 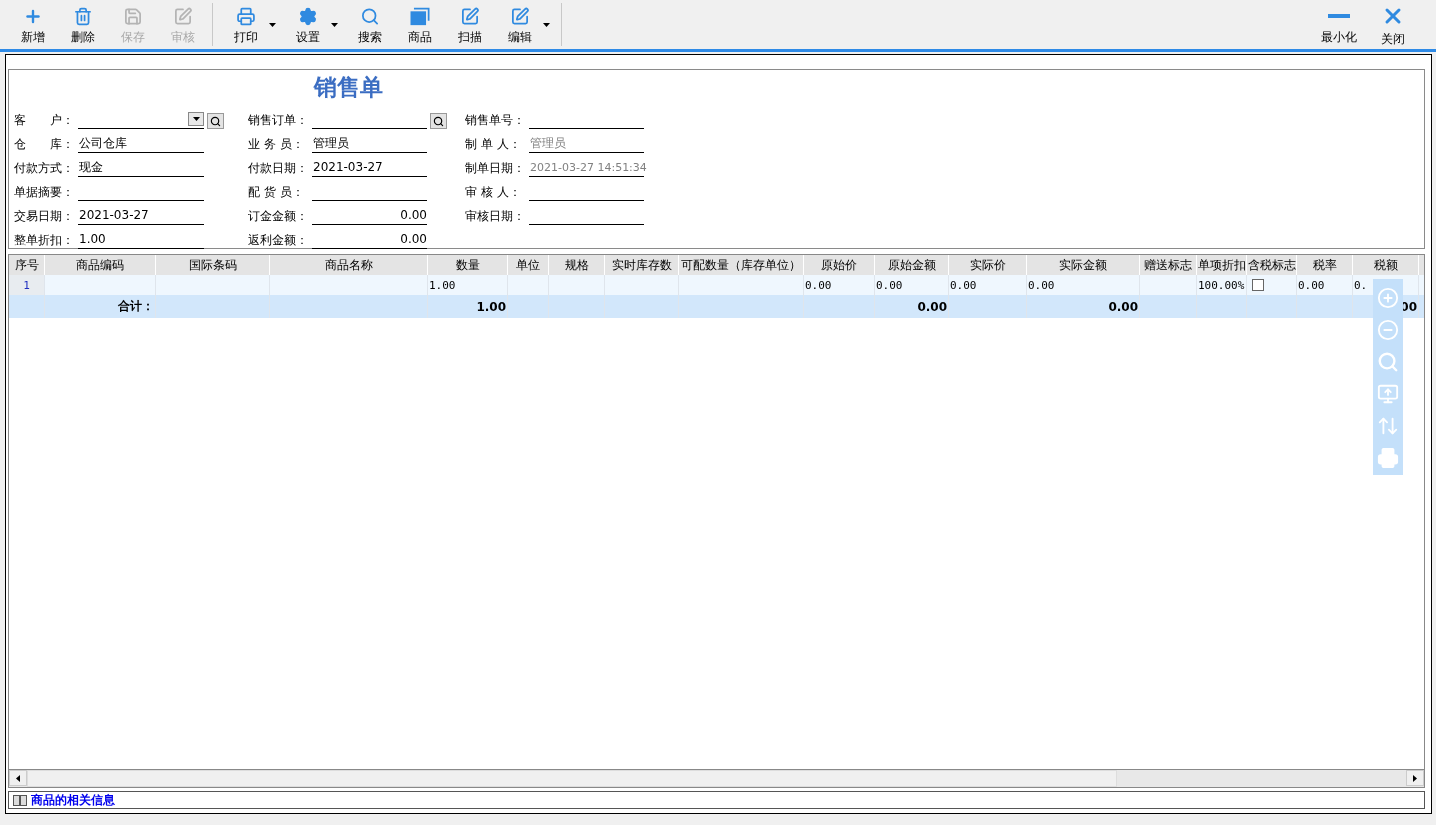 What do you see at coordinates (44, 240) in the screenshot?
I see `field-label: 整单折扣：` at bounding box center [44, 240].